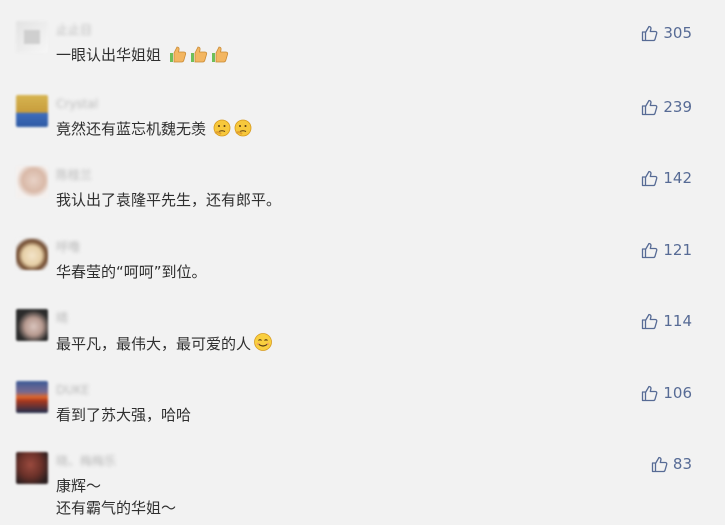  I want to click on like-count: 114, so click(677, 321).